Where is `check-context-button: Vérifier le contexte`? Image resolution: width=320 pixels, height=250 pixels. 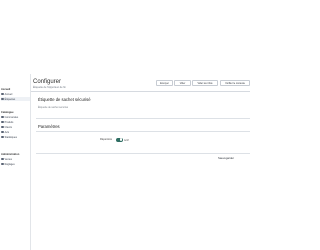
check-context-button: Vérifier le contexte is located at coordinates (235, 83).